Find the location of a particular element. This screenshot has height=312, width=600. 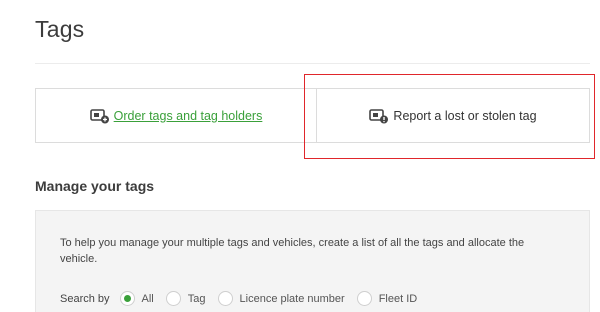

radio-tag: Tag is located at coordinates (185, 298).